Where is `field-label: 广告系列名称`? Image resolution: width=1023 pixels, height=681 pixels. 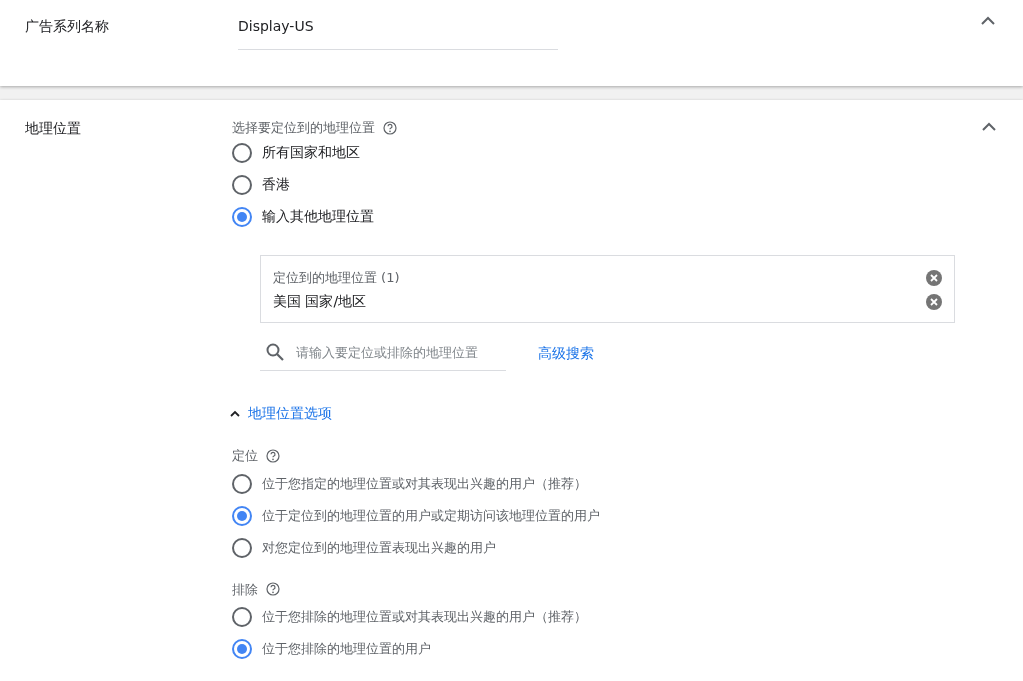
field-label: 广告系列名称 is located at coordinates (67, 26).